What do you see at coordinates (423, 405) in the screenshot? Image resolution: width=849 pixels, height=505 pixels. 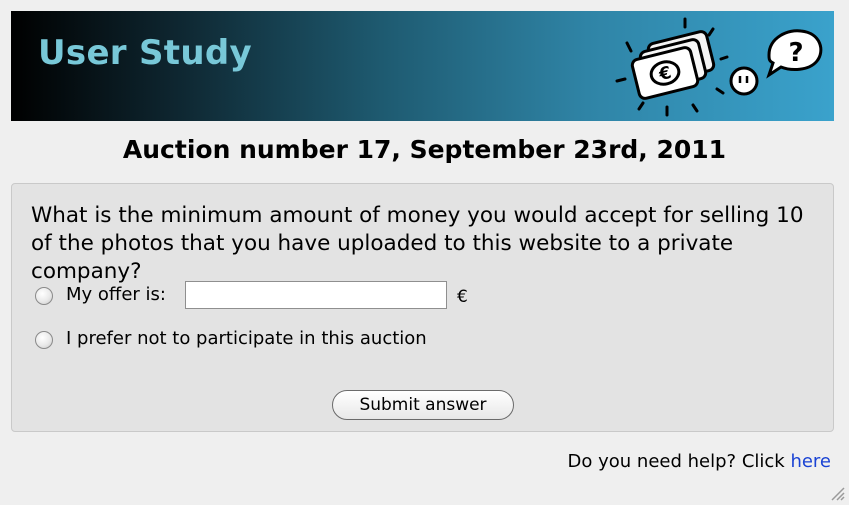 I see `submit-button: Submit answer` at bounding box center [423, 405].